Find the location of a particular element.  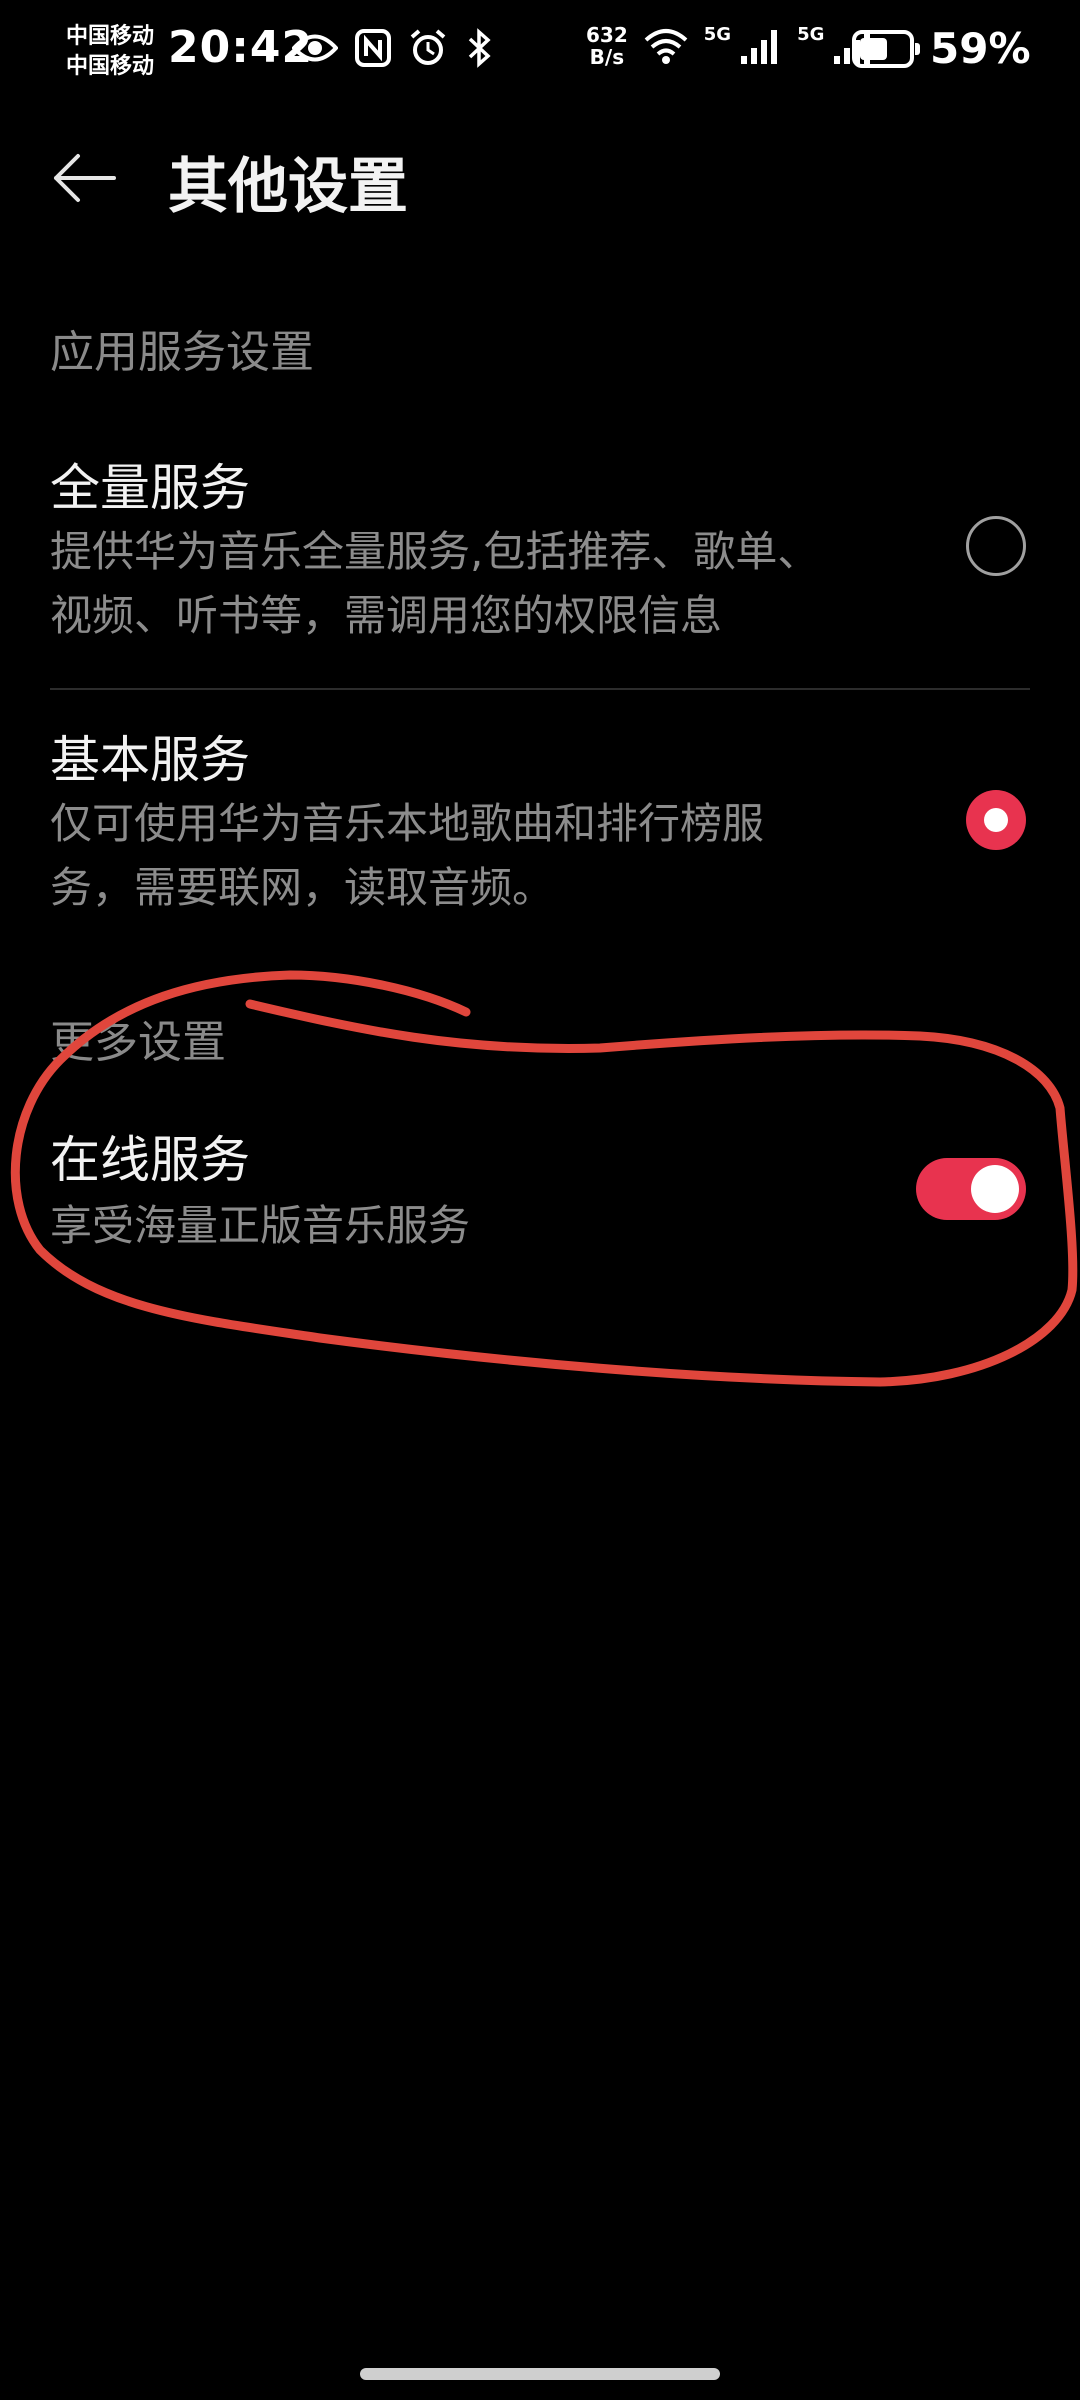

battery-icon is located at coordinates (886, 49).